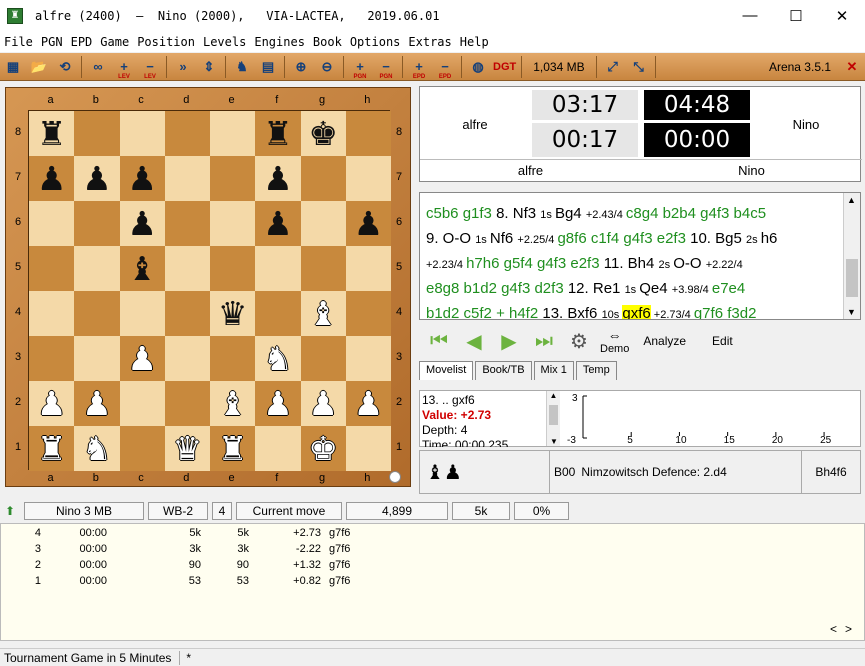 Image resolution: width=865 pixels, height=666 pixels. I want to click on square-d2, so click(187, 403).